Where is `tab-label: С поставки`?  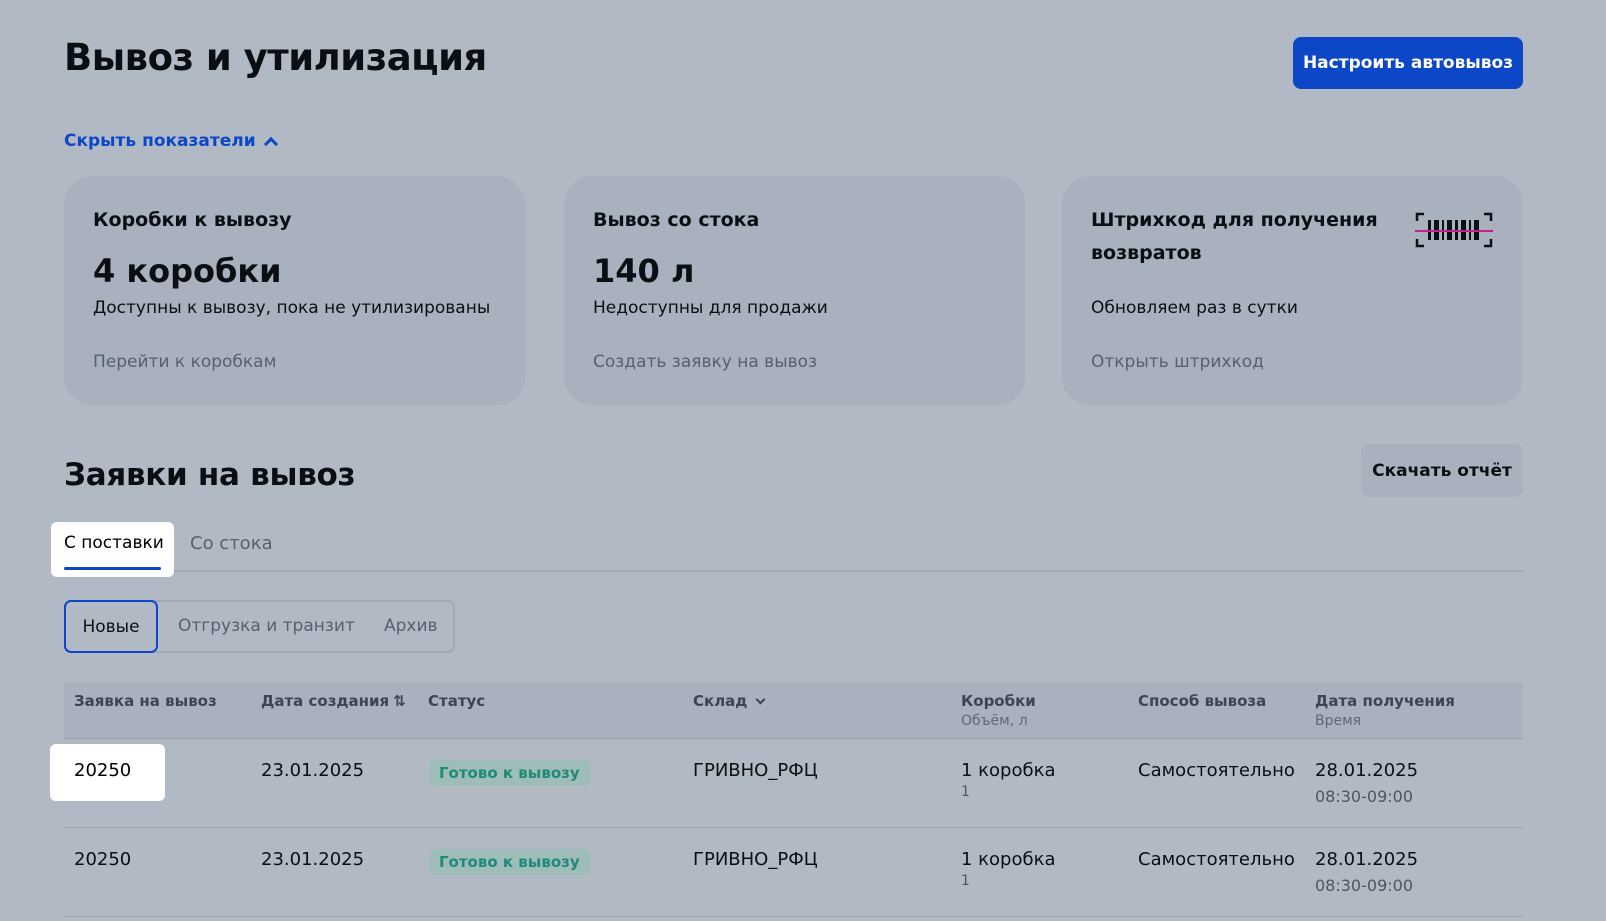
tab-label: С поставки is located at coordinates (114, 543).